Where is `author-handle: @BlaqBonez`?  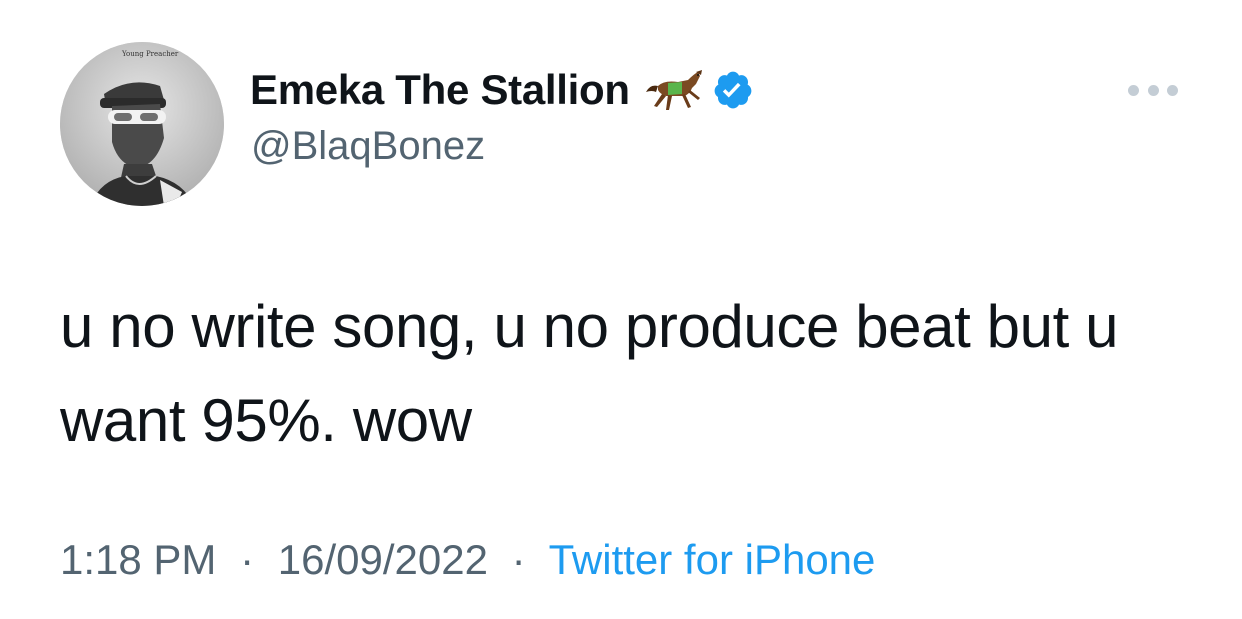 author-handle: @BlaqBonez is located at coordinates (368, 146).